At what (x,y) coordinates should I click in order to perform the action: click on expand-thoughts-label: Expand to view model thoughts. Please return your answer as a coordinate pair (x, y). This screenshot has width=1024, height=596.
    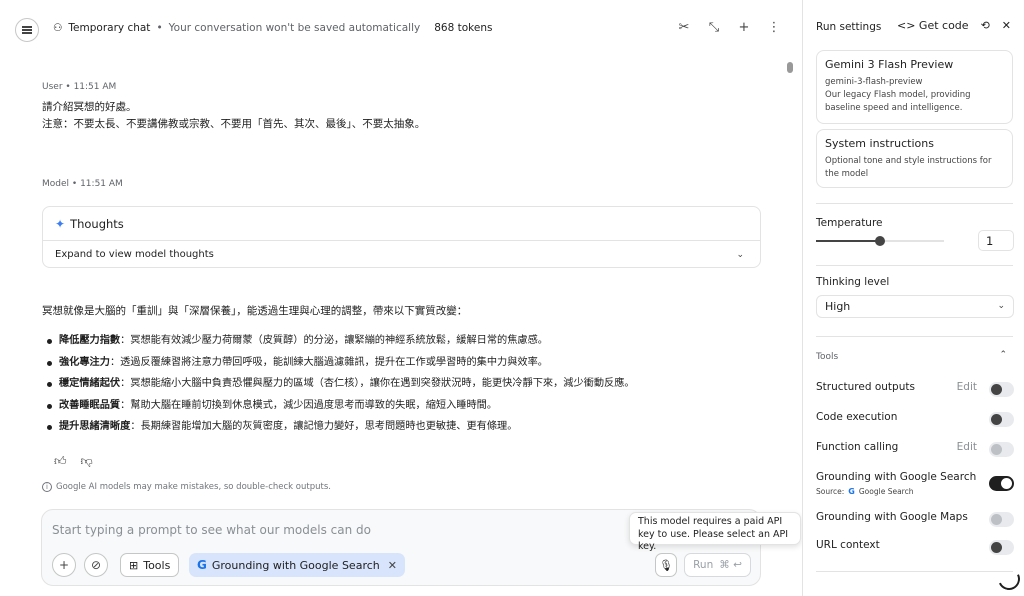
    Looking at the image, I should click on (134, 254).